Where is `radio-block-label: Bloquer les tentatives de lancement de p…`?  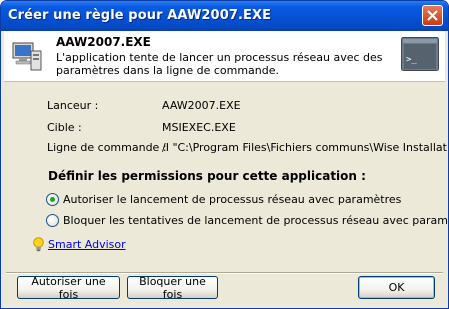
radio-block-label: Bloquer les tentatives de lancement de p… is located at coordinates (255, 220).